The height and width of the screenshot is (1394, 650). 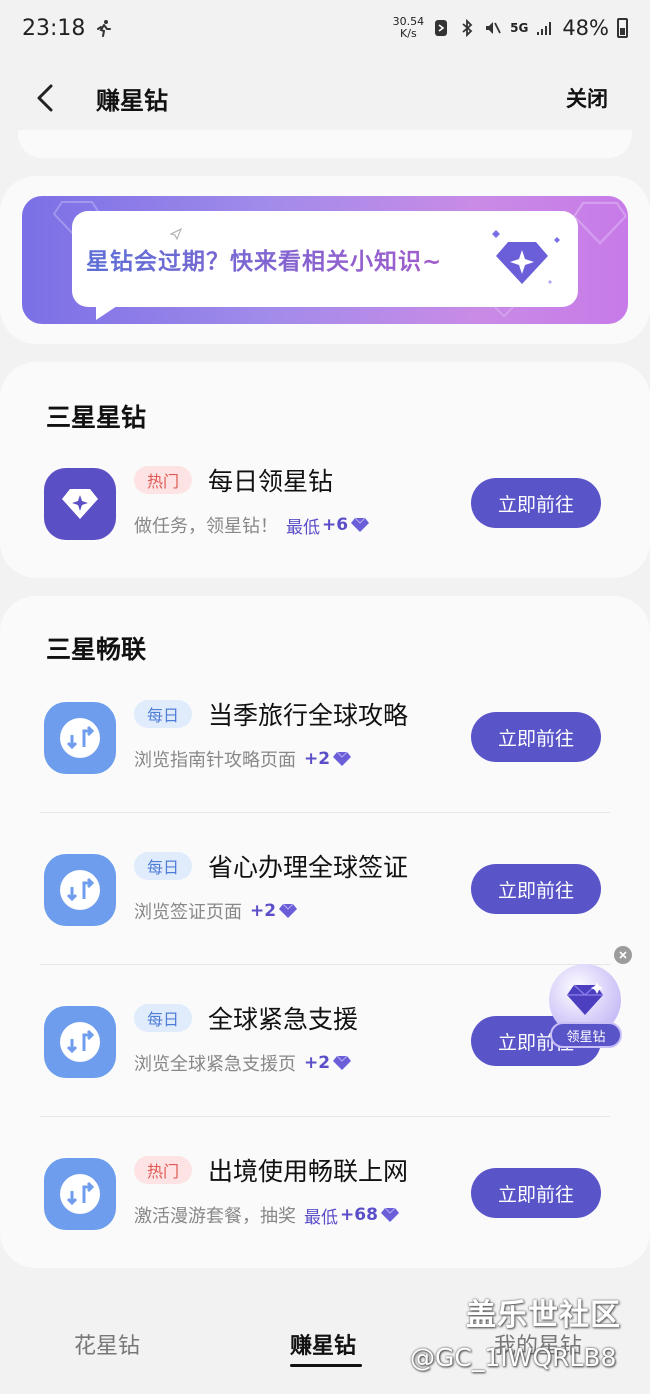 What do you see at coordinates (519, 28) in the screenshot?
I see `network-type: 5G` at bounding box center [519, 28].